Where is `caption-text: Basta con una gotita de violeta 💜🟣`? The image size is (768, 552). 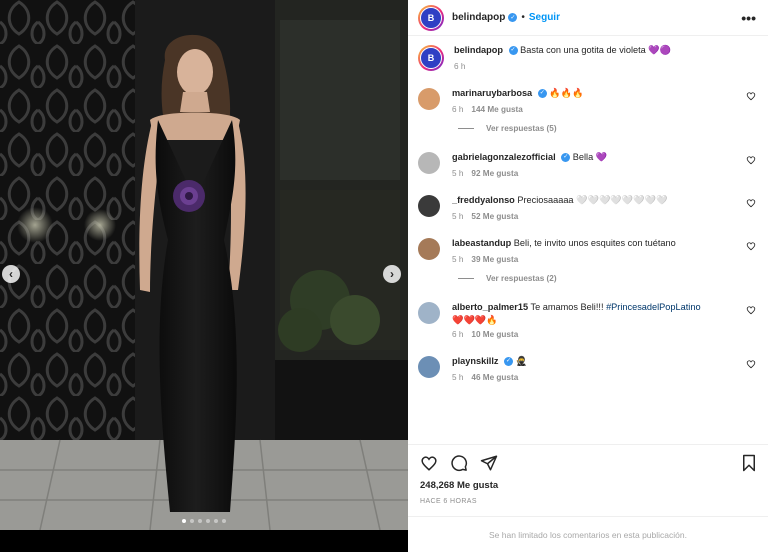 caption-text: Basta con una gotita de violeta 💜🟣 is located at coordinates (596, 50).